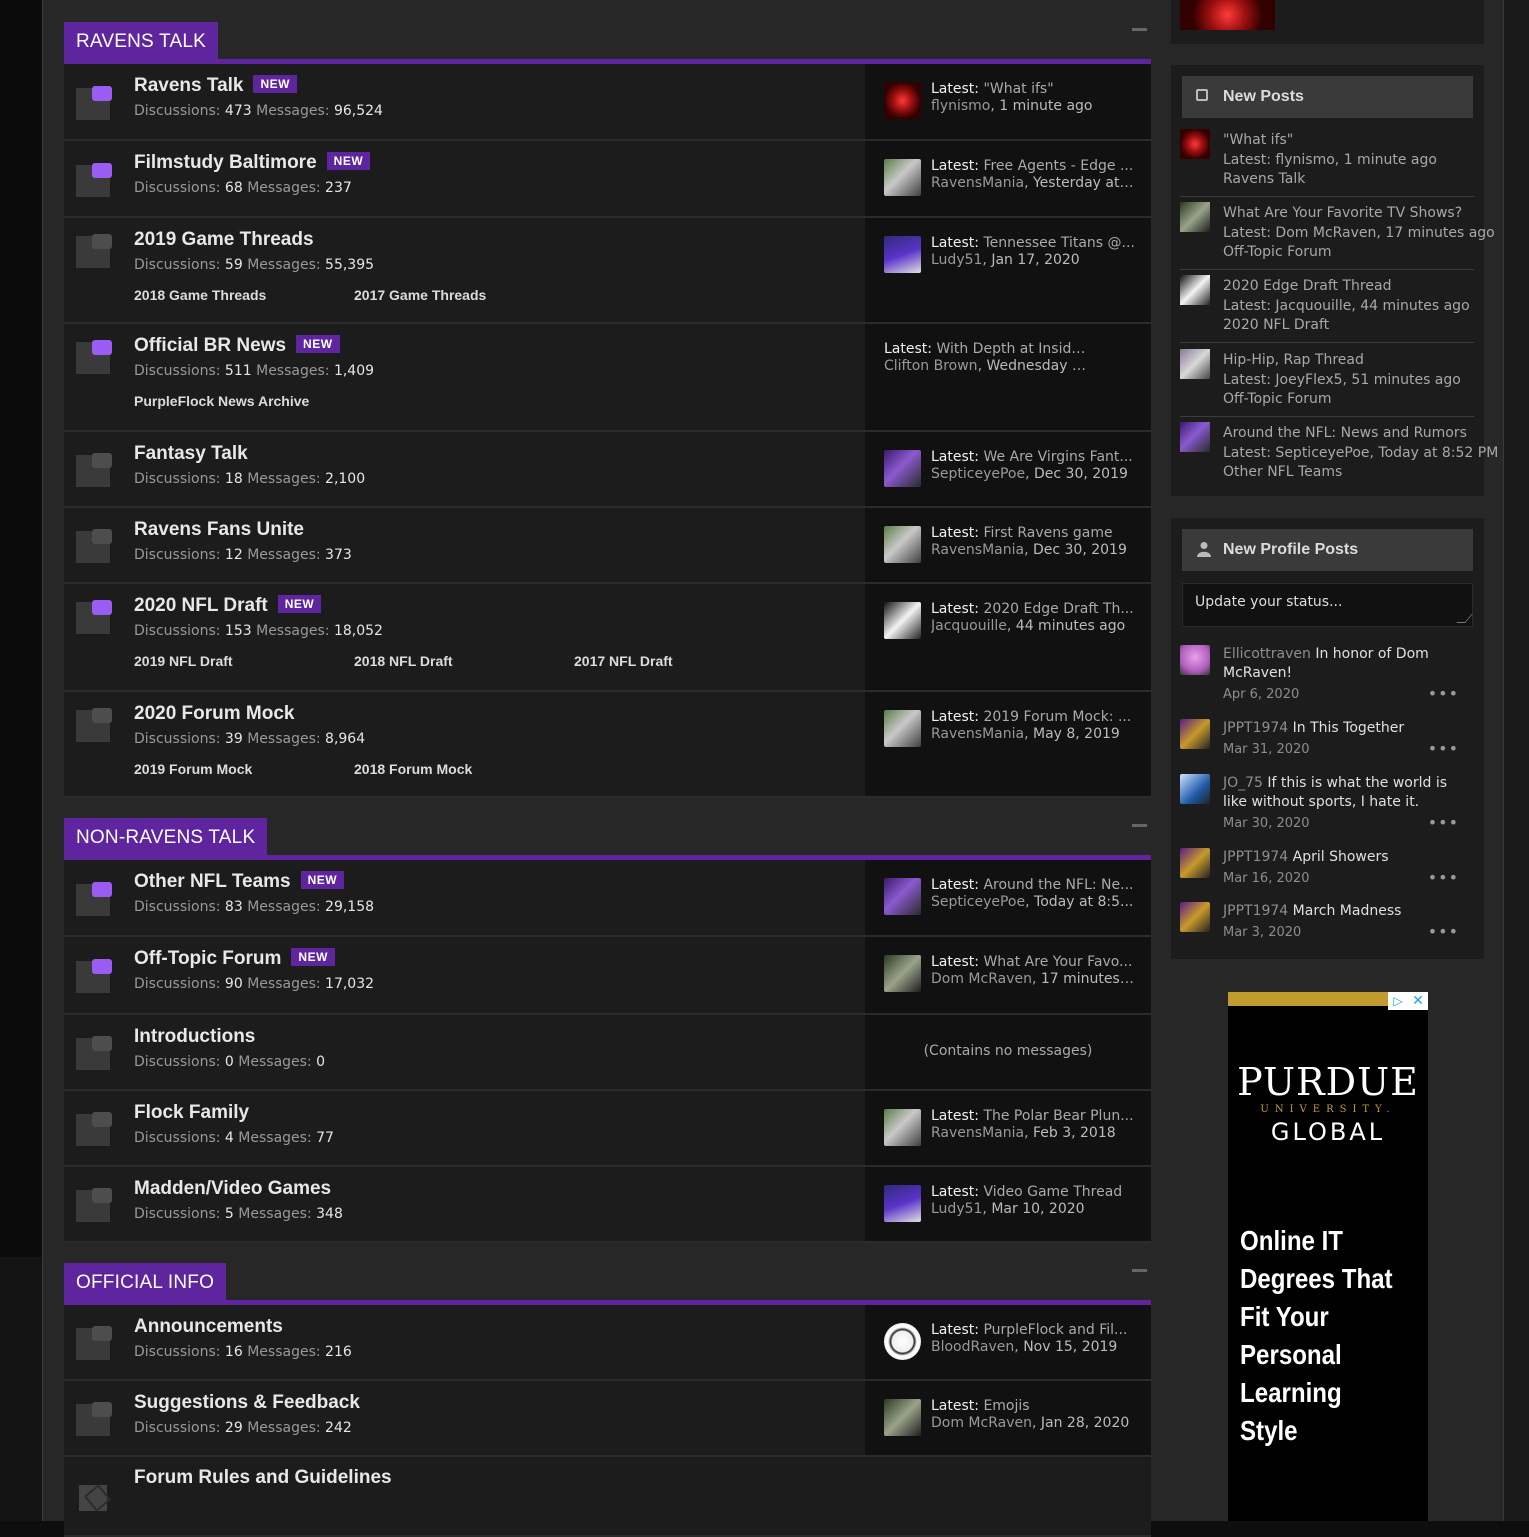 The width and height of the screenshot is (1529, 1537). Describe the element at coordinates (193, 769) in the screenshot. I see `subforum-link: 2019 Forum Mock` at that location.